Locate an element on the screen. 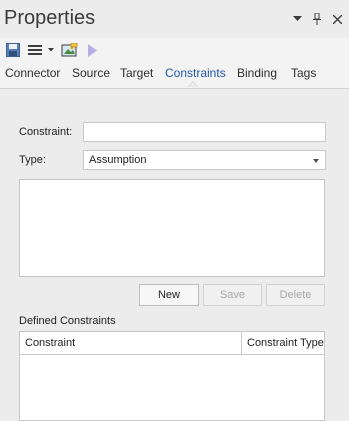  window-controls is located at coordinates (317, 19).